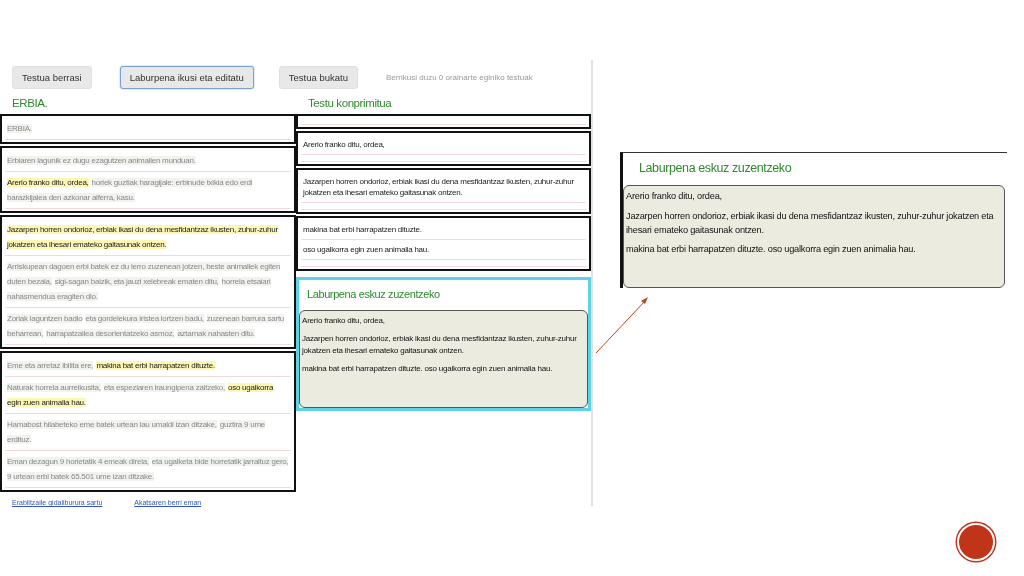 The width and height of the screenshot is (1024, 576). What do you see at coordinates (52, 77) in the screenshot?
I see `toolbar-button: Testua berrasi` at bounding box center [52, 77].